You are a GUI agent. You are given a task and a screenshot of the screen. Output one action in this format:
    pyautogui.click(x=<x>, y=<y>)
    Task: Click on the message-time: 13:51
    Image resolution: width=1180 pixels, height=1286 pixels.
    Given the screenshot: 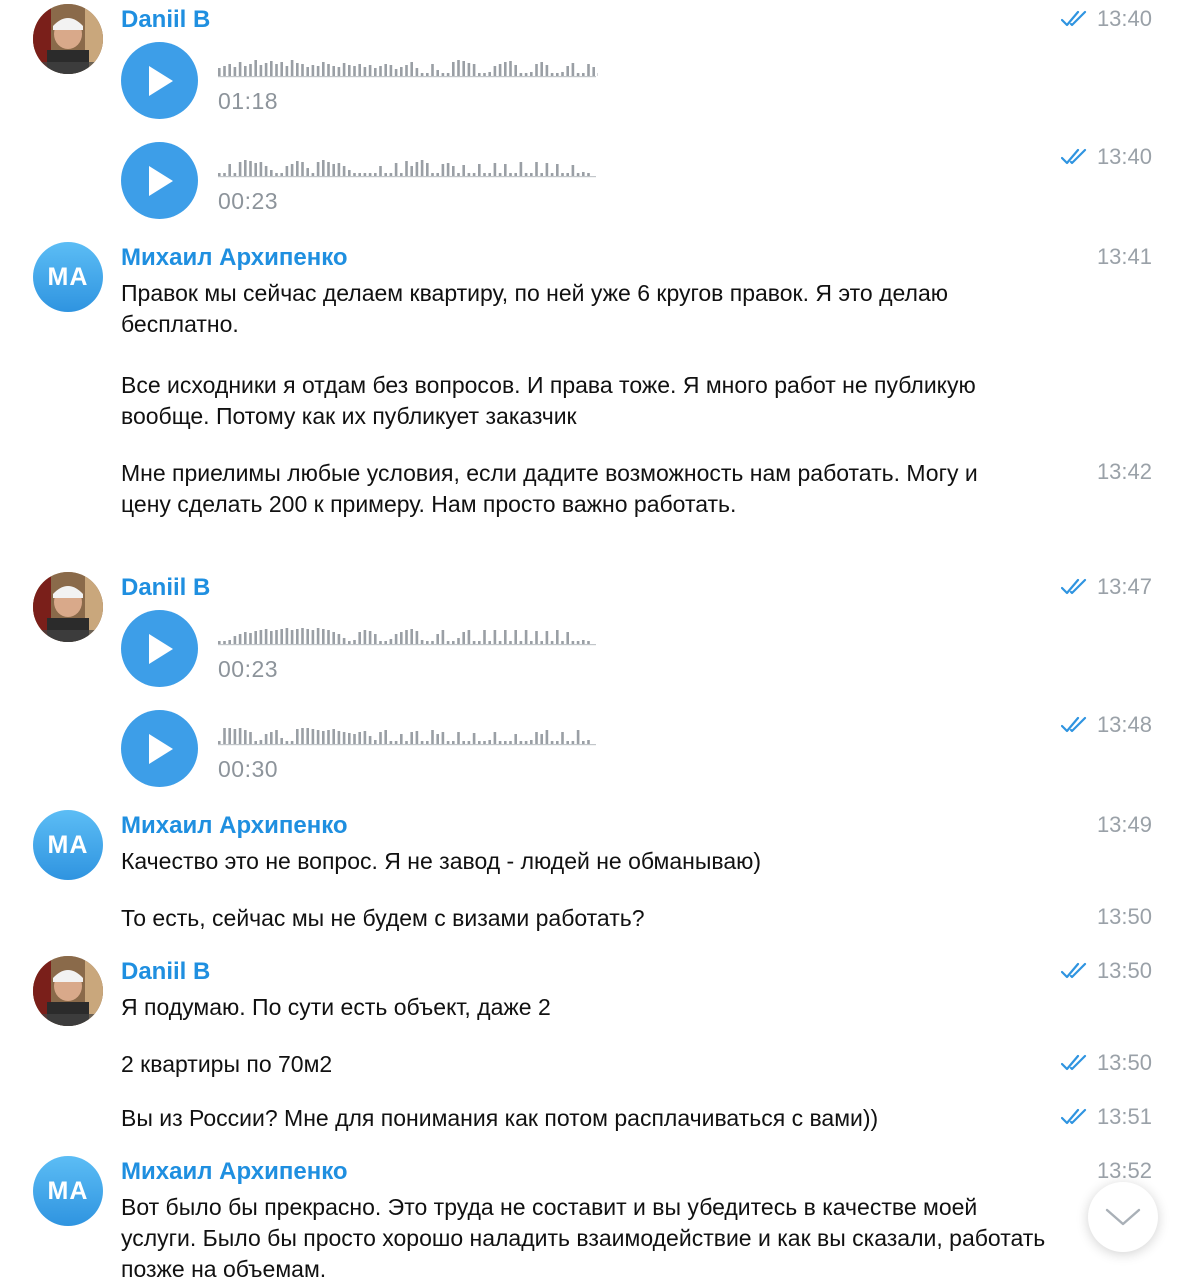 What is the action you would take?
    pyautogui.click(x=1106, y=1117)
    